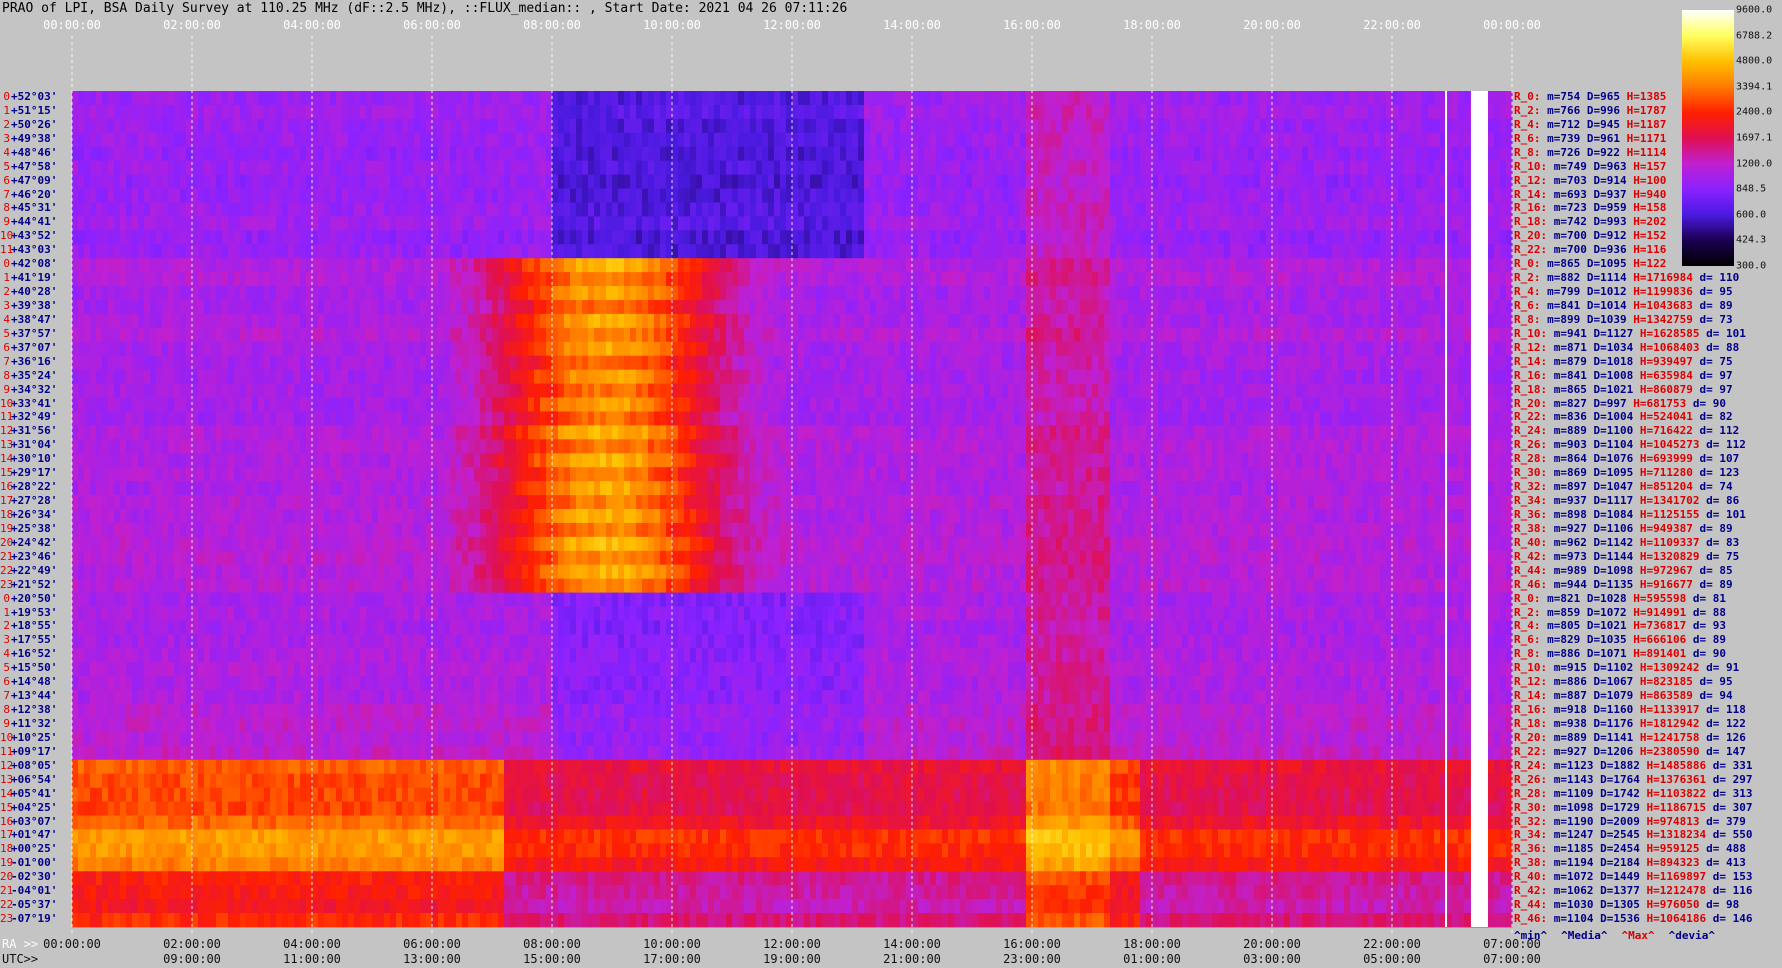  I want to click on stat-h: H=716422, so click(1669, 431).